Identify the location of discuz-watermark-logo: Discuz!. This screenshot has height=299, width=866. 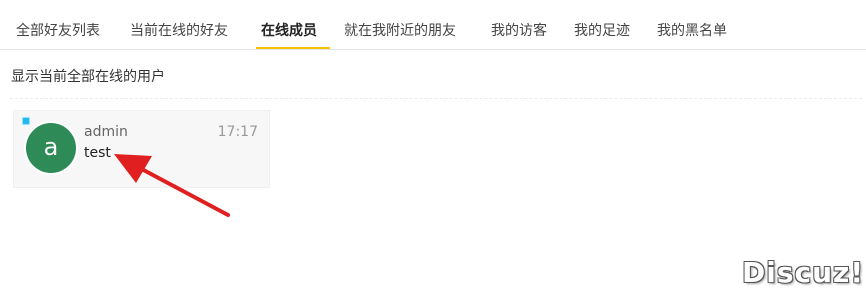
(803, 272).